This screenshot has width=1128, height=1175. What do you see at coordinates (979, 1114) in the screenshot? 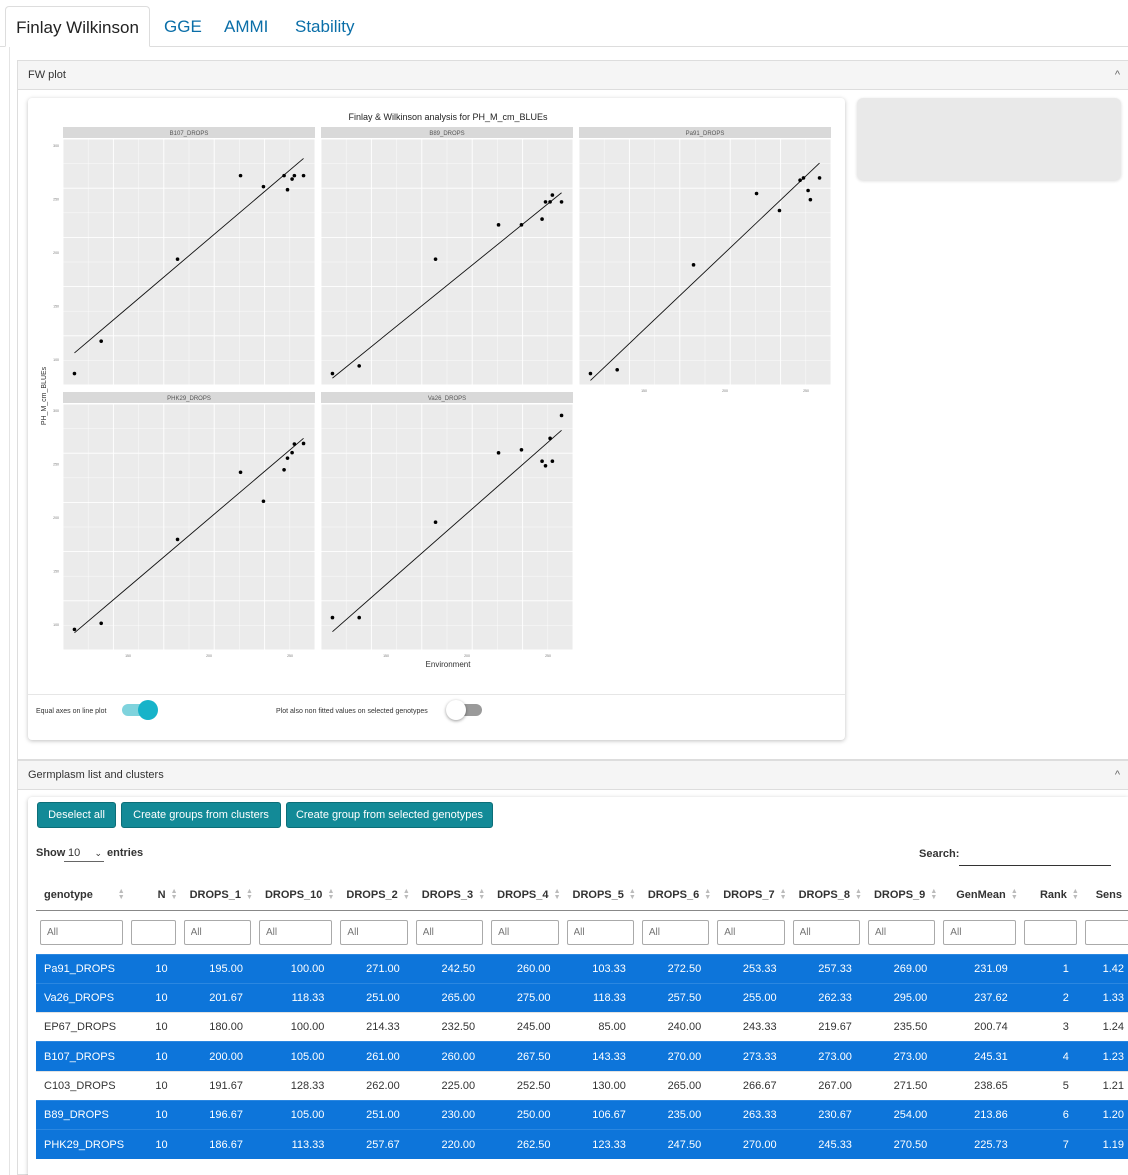
I see `table-cell: 213.86` at bounding box center [979, 1114].